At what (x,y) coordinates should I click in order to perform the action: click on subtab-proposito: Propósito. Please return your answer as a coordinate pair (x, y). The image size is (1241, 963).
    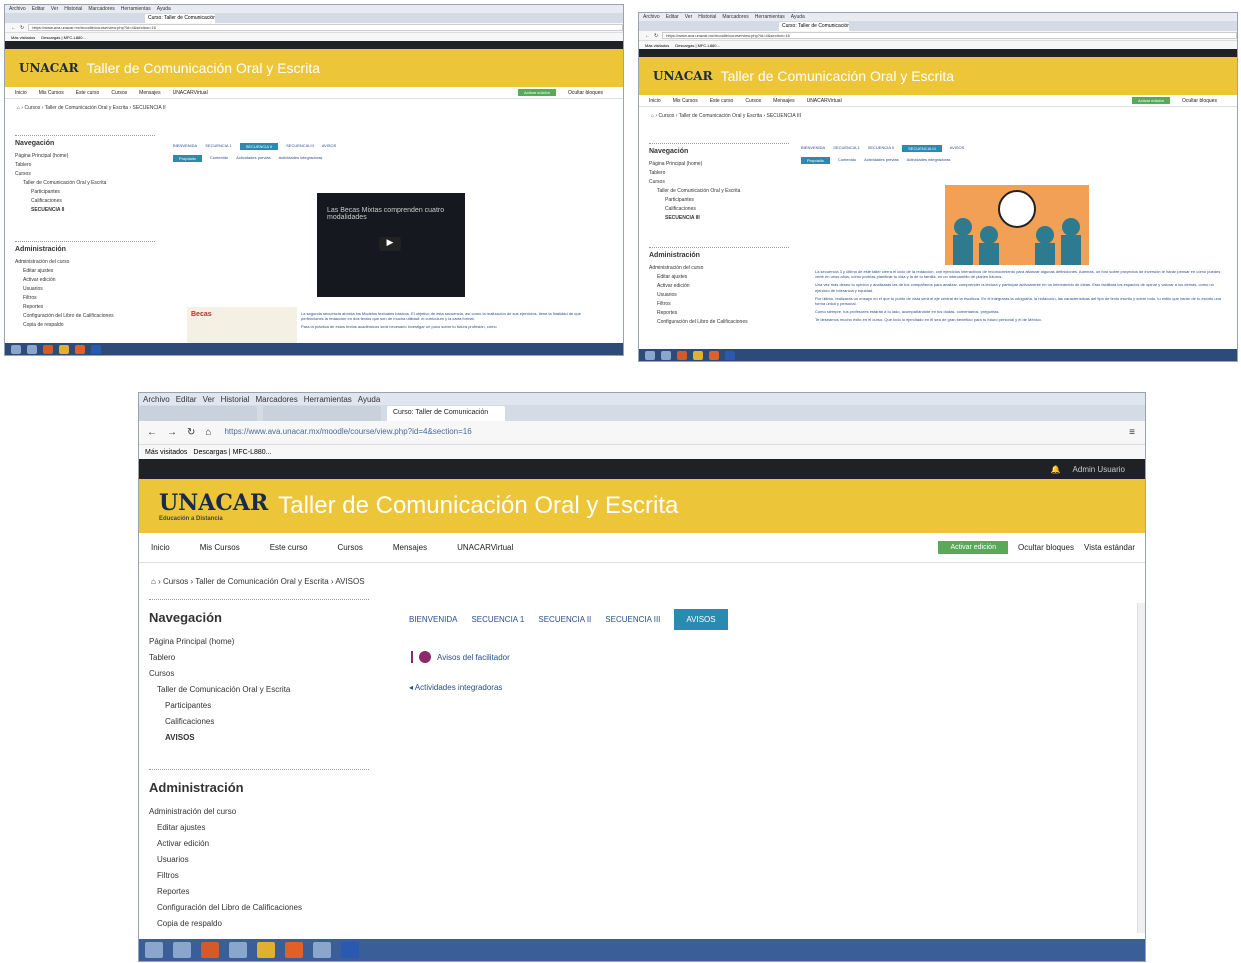
    Looking at the image, I should click on (187, 158).